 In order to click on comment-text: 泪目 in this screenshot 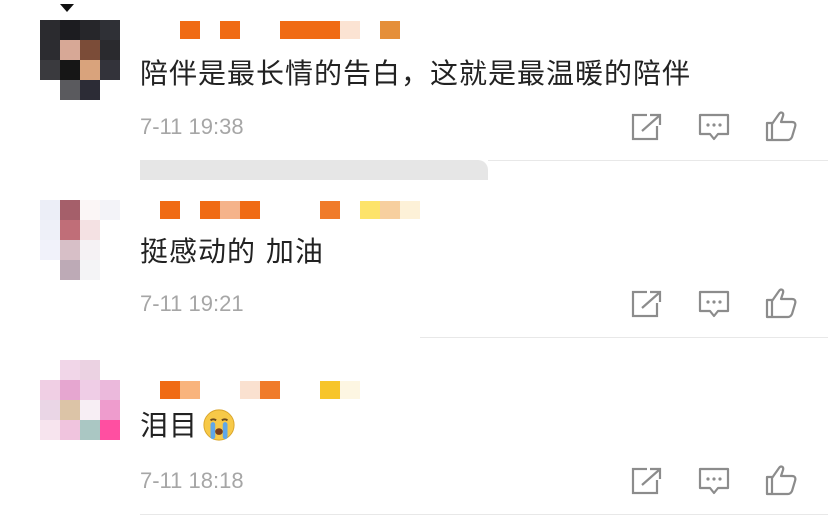, I will do `click(188, 424)`.